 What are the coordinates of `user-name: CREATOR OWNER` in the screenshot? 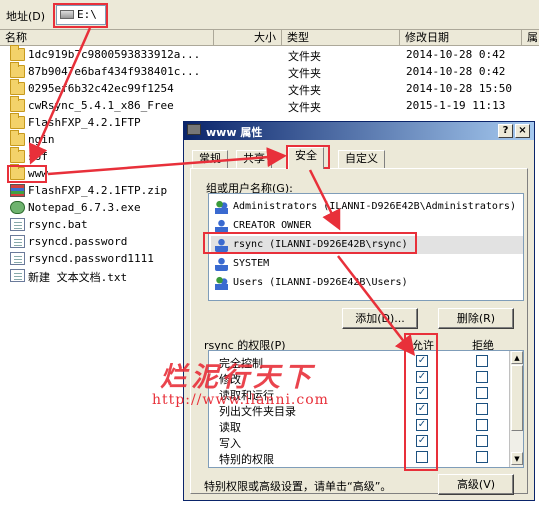 It's located at (272, 225).